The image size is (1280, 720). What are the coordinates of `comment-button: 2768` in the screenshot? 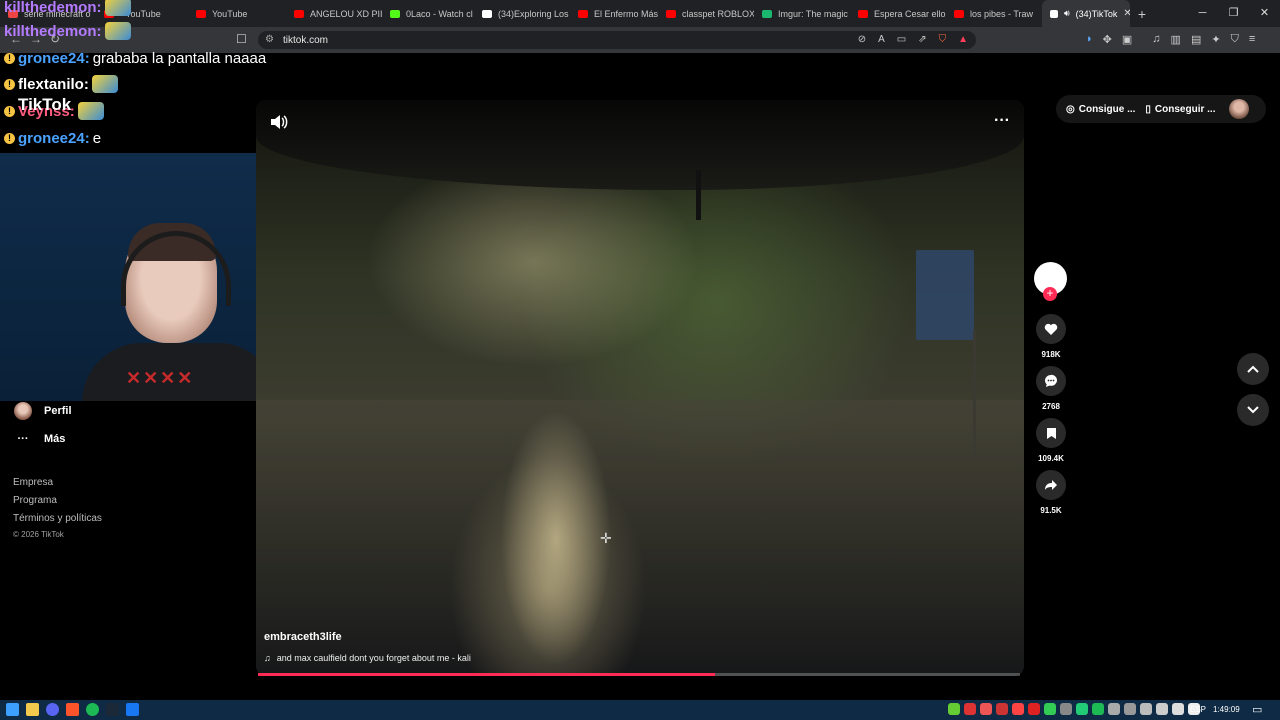 It's located at (1051, 388).